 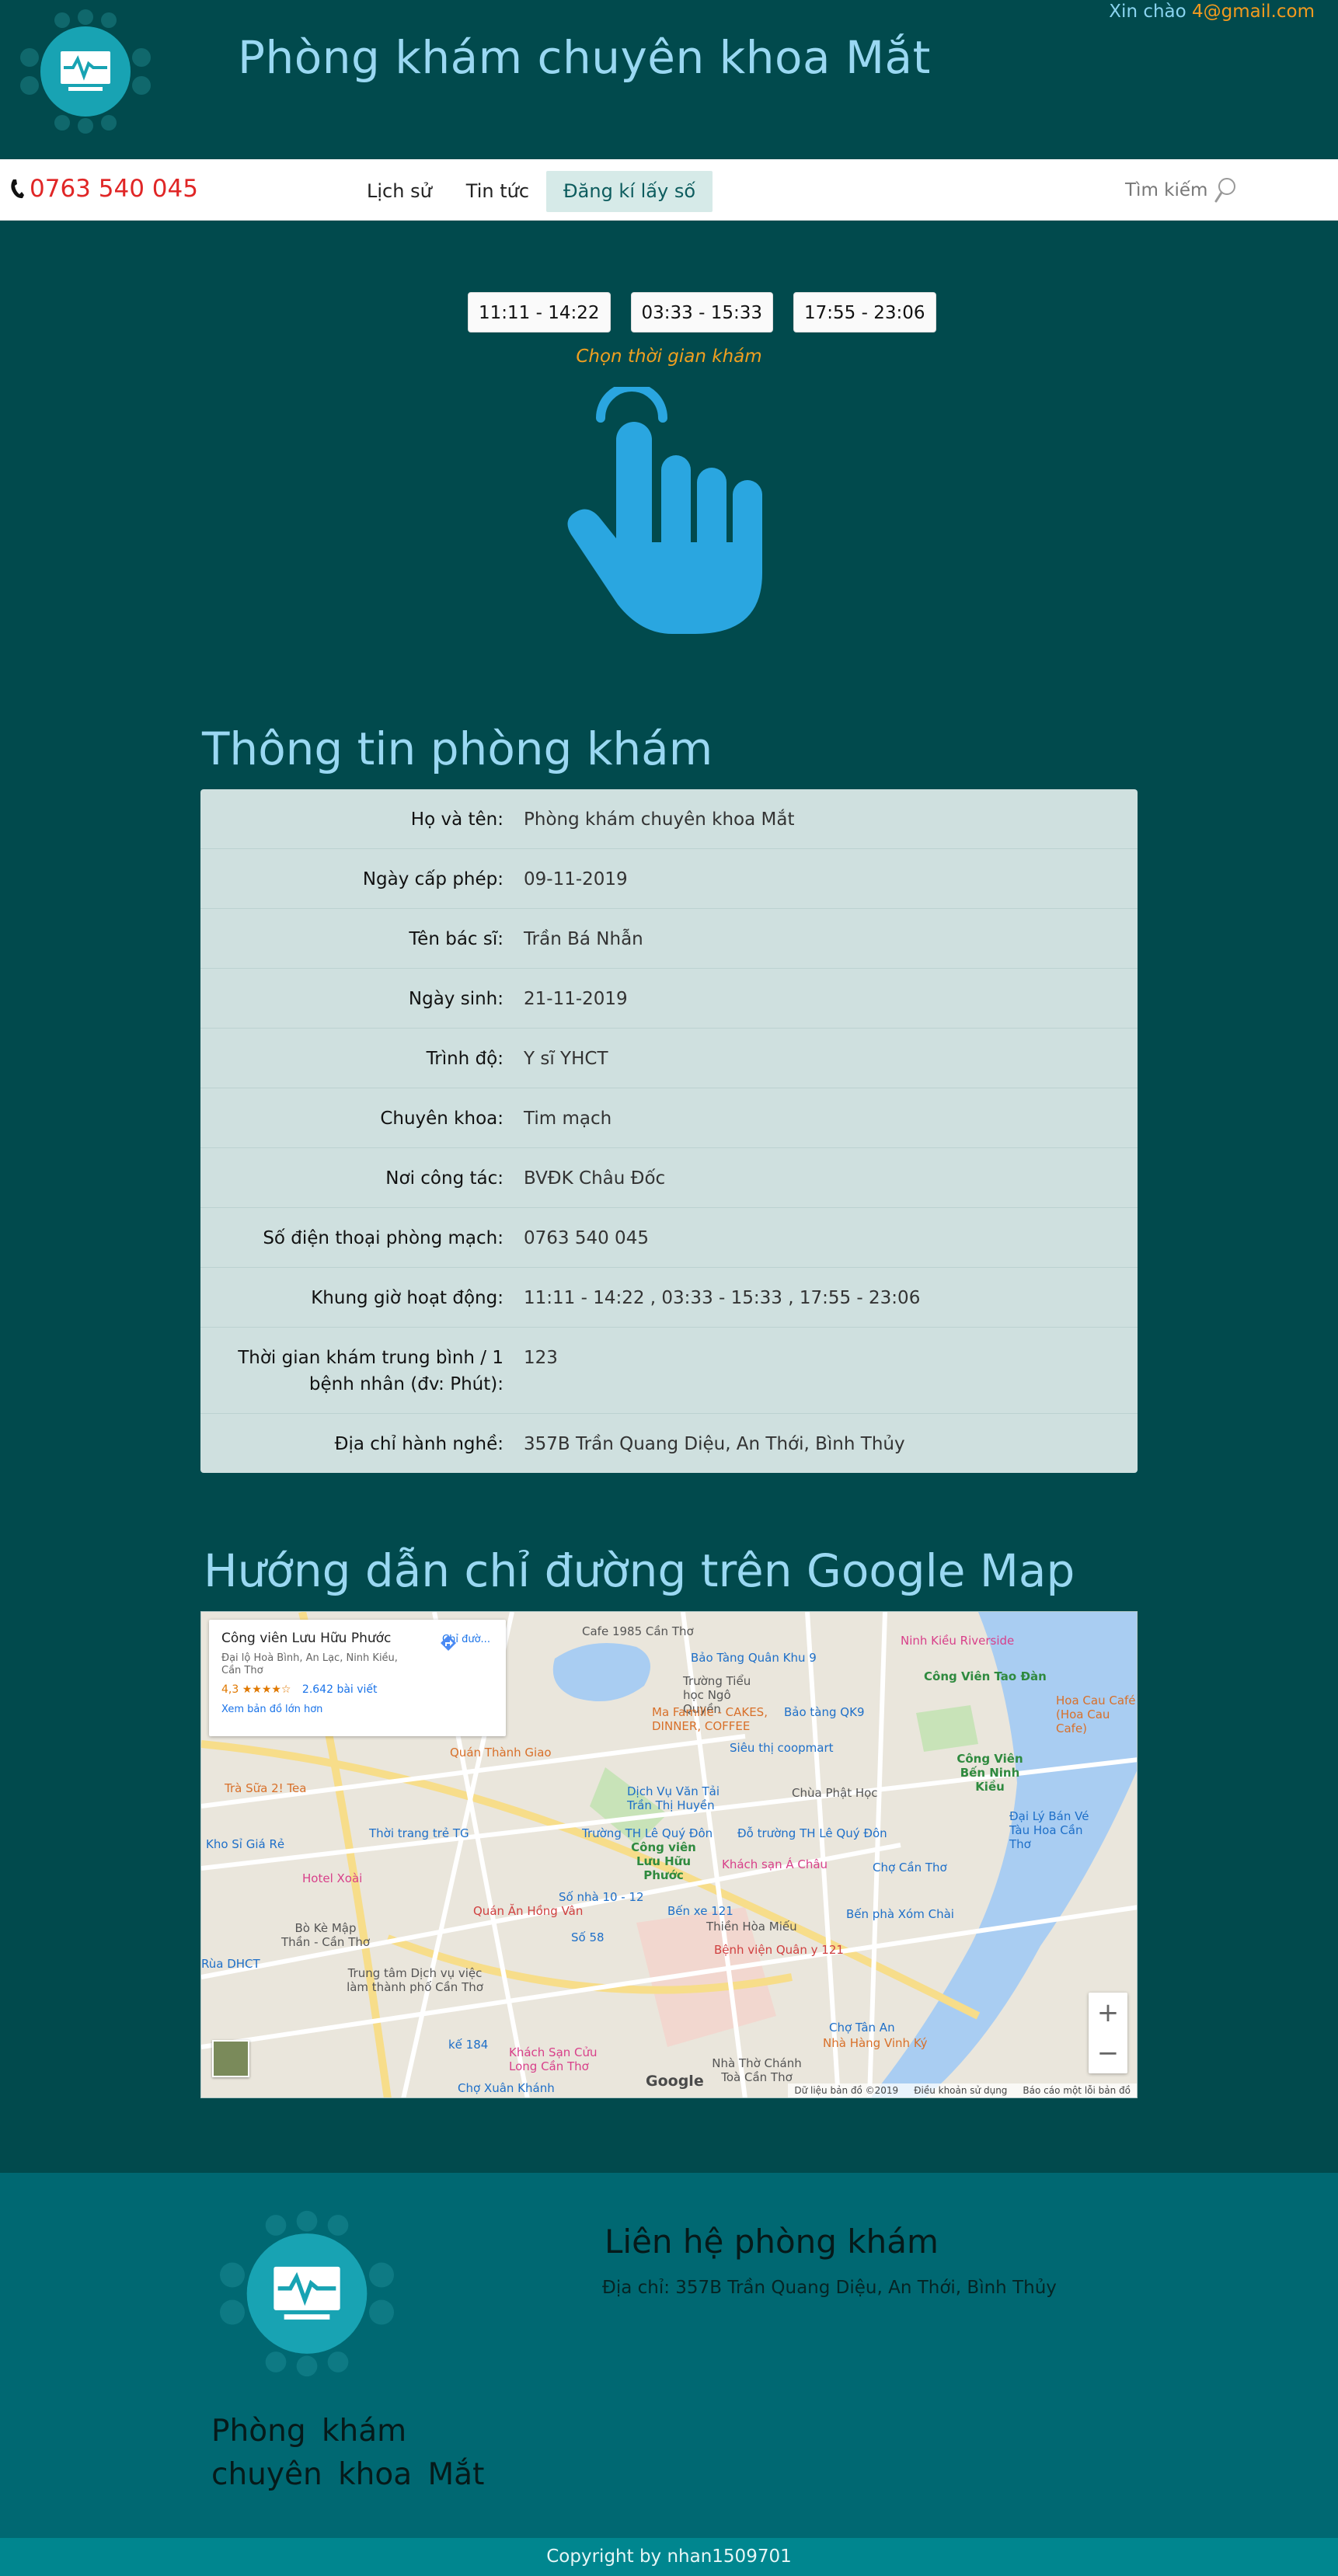 What do you see at coordinates (588, 1937) in the screenshot?
I see `map-label: Số 58` at bounding box center [588, 1937].